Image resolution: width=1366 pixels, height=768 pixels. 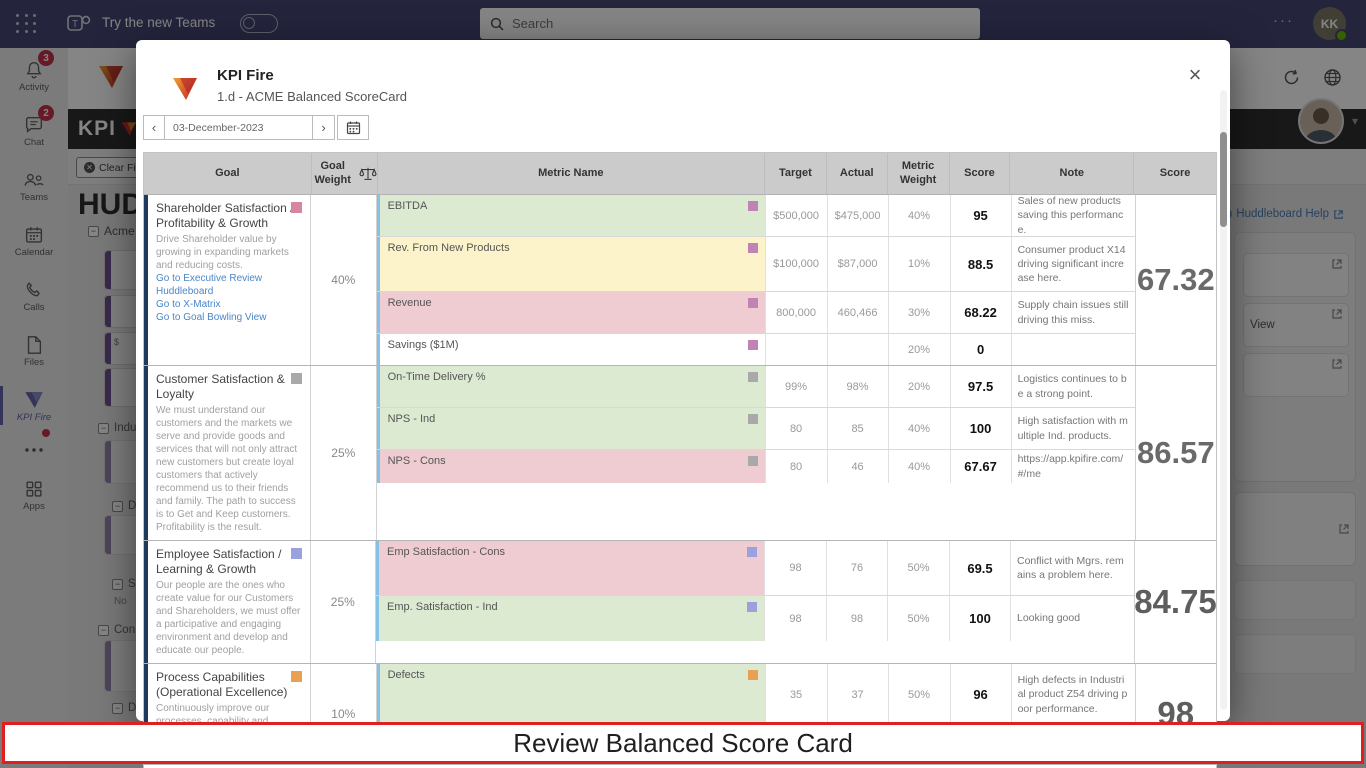 I want to click on column-header-label: Goal, so click(x=227, y=172).